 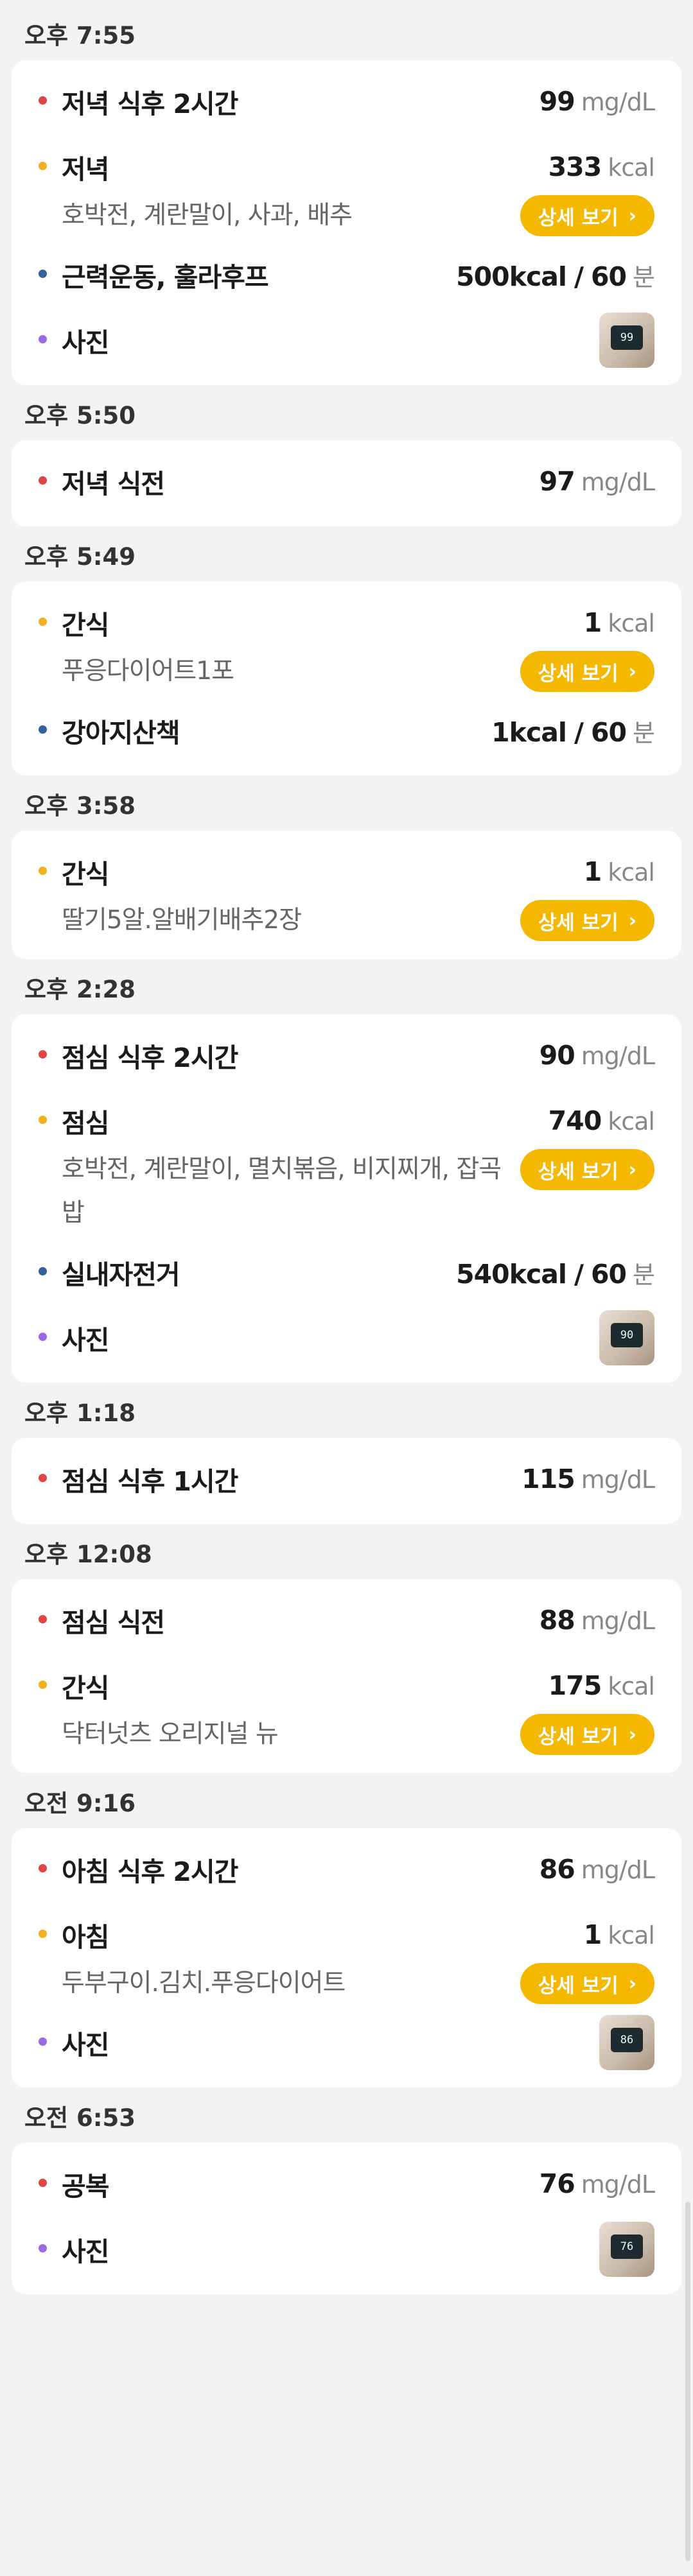 I want to click on glucose-row: 공복 76 mg/dL, so click(x=346, y=2187).